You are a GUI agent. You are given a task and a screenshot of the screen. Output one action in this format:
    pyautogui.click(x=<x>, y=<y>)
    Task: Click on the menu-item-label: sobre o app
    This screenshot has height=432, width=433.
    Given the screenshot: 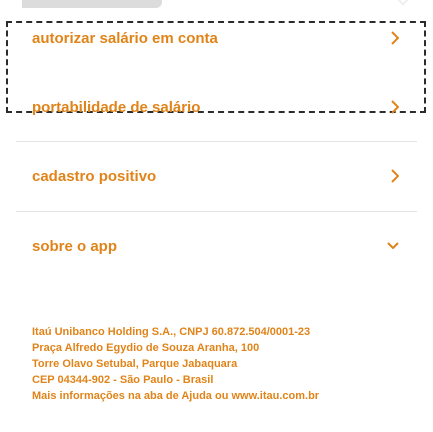 What is the action you would take?
    pyautogui.click(x=75, y=246)
    